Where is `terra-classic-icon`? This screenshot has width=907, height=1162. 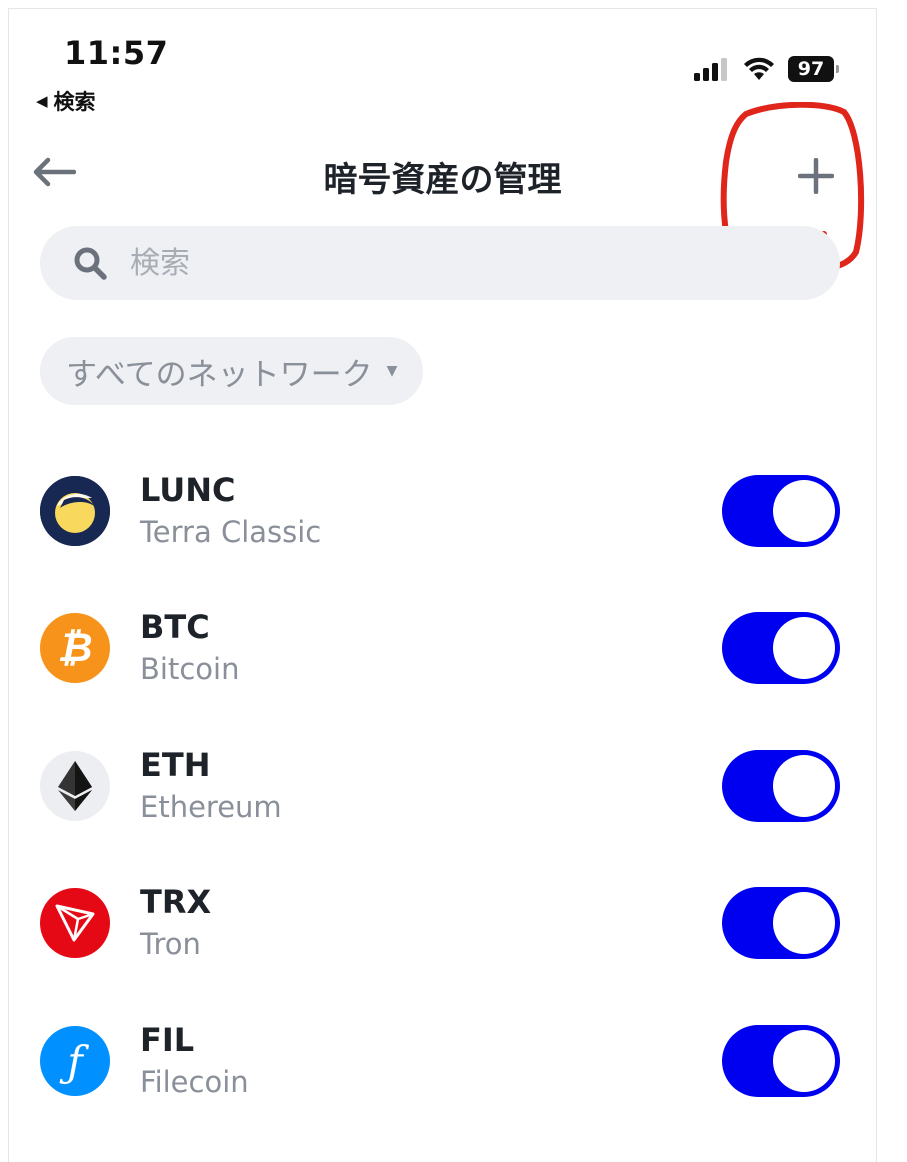
terra-classic-icon is located at coordinates (75, 511).